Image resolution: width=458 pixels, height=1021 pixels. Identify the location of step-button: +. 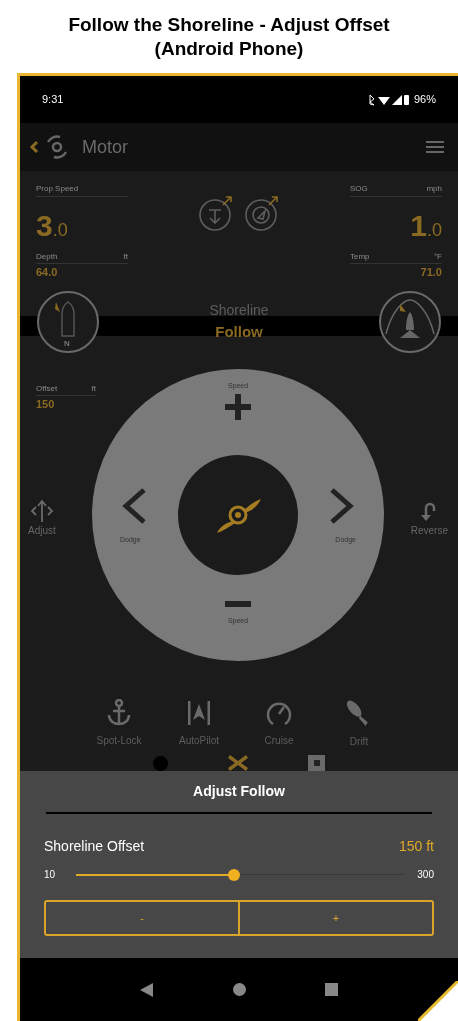
(335, 918).